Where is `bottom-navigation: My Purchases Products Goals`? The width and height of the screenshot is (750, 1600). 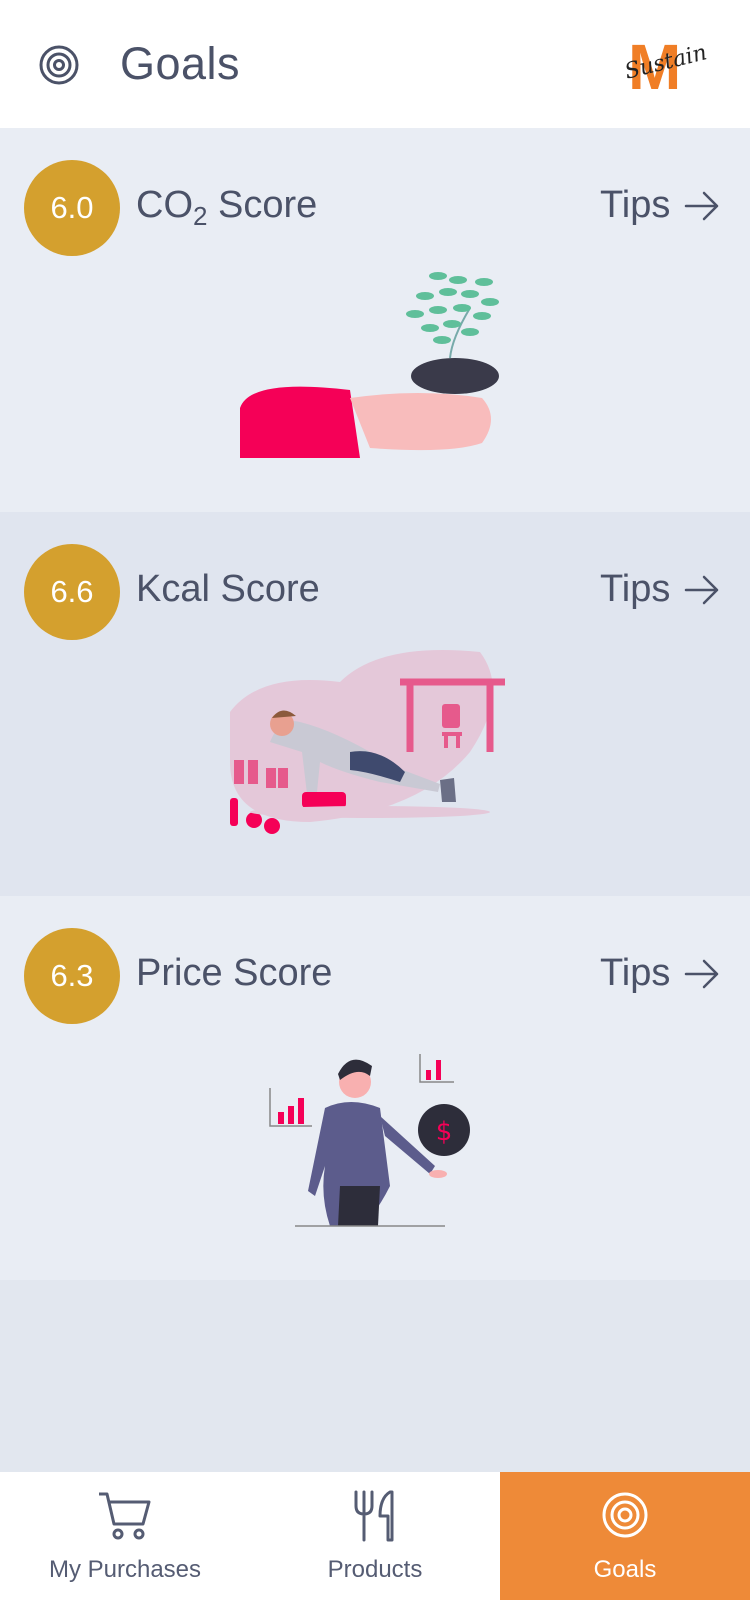
bottom-navigation: My Purchases Products Goals is located at coordinates (375, 1536).